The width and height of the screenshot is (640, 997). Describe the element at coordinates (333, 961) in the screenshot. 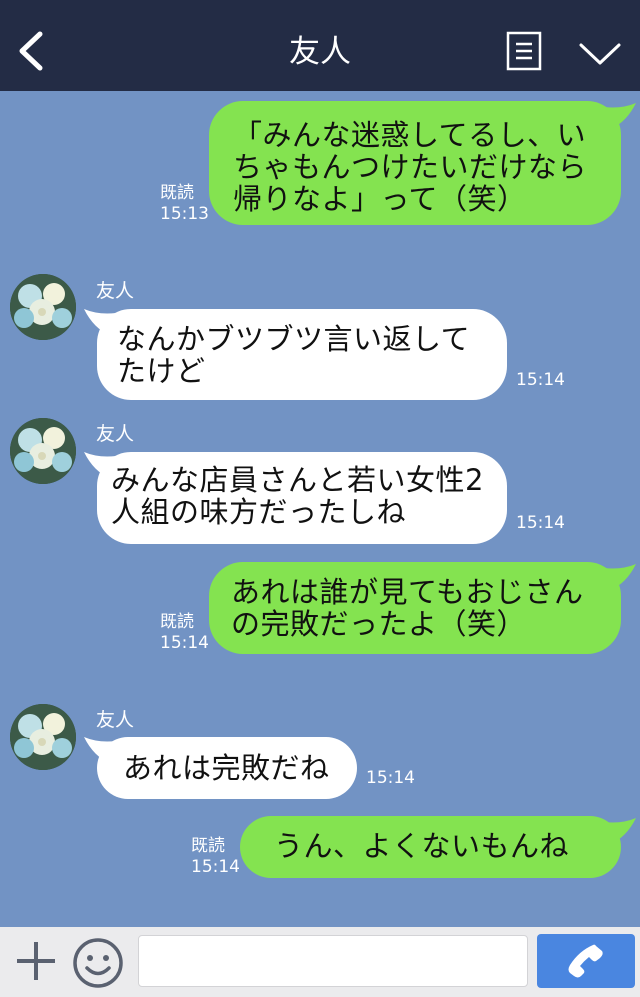

I see `message-input` at that location.